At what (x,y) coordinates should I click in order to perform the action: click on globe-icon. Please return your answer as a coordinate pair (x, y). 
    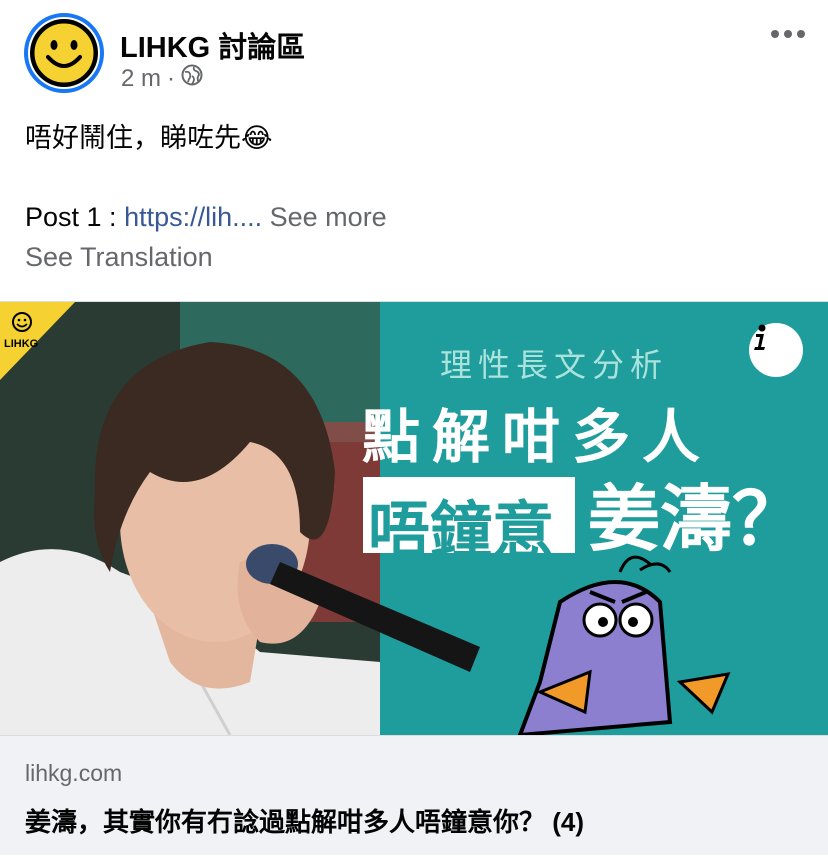
    Looking at the image, I should click on (192, 78).